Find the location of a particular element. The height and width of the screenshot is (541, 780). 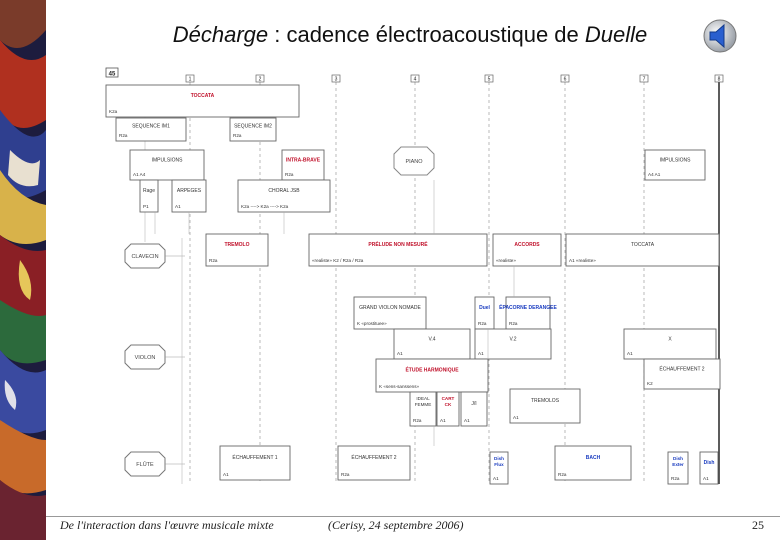

block-label: J/I is located at coordinates (473, 404).